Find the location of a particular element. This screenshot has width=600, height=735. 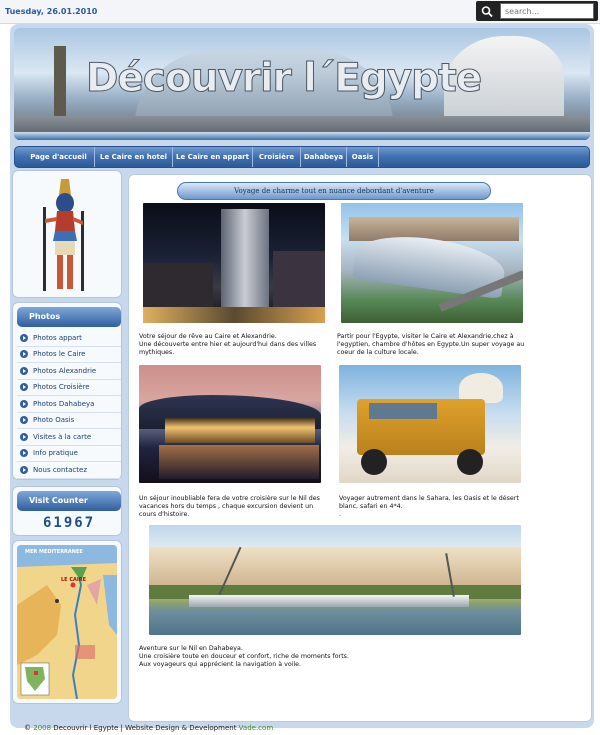

nile-cruise-image is located at coordinates (230, 424).